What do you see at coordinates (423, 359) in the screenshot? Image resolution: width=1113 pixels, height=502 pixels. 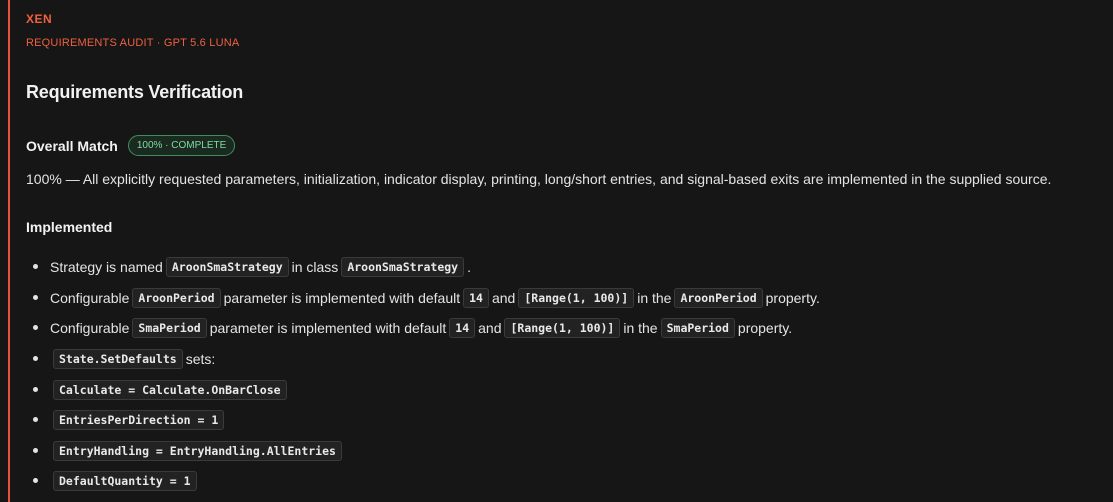 I see `list-item: State.SetDefaults sets:` at bounding box center [423, 359].